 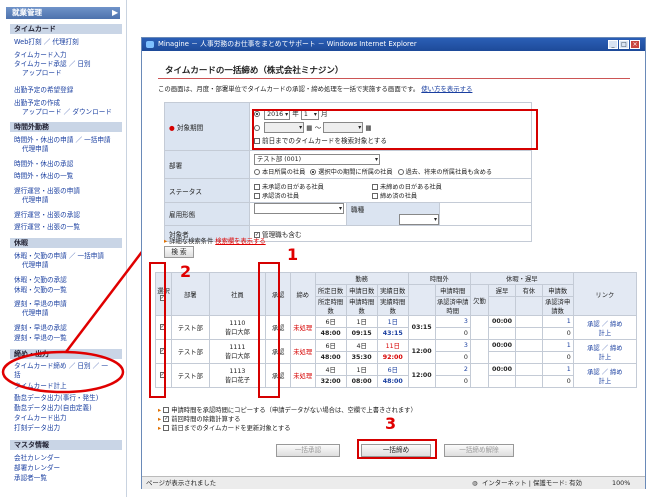 What do you see at coordinates (330, 306) in the screenshot?
I see `sched-hours-header: 所定時間数` at bounding box center [330, 306].